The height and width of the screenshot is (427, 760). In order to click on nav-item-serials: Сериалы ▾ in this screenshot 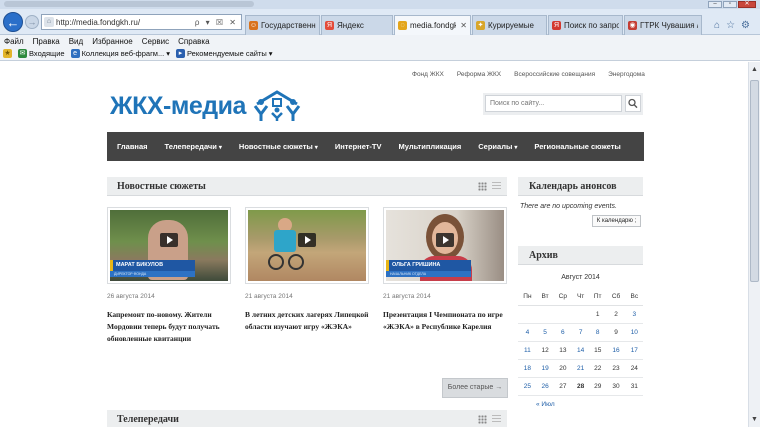, I will do `click(497, 146)`.